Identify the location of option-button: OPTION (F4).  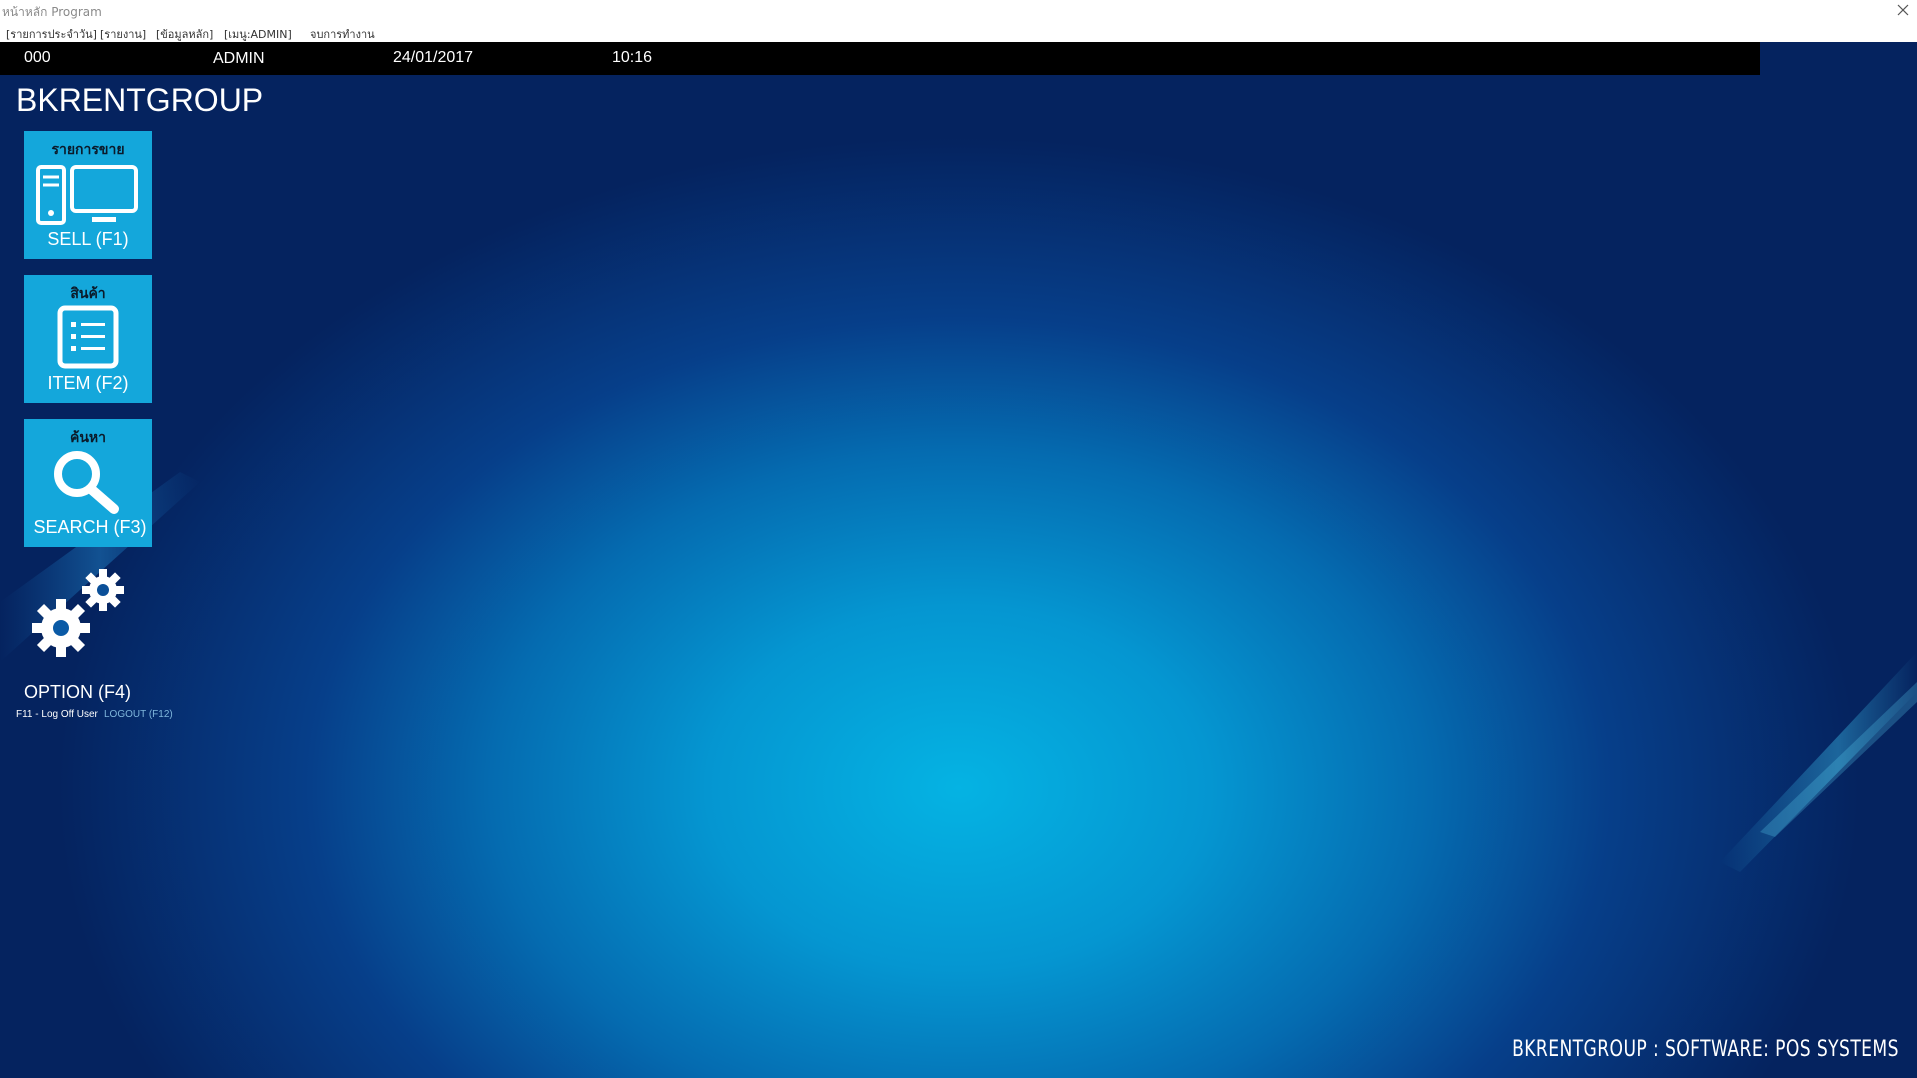
(90, 635).